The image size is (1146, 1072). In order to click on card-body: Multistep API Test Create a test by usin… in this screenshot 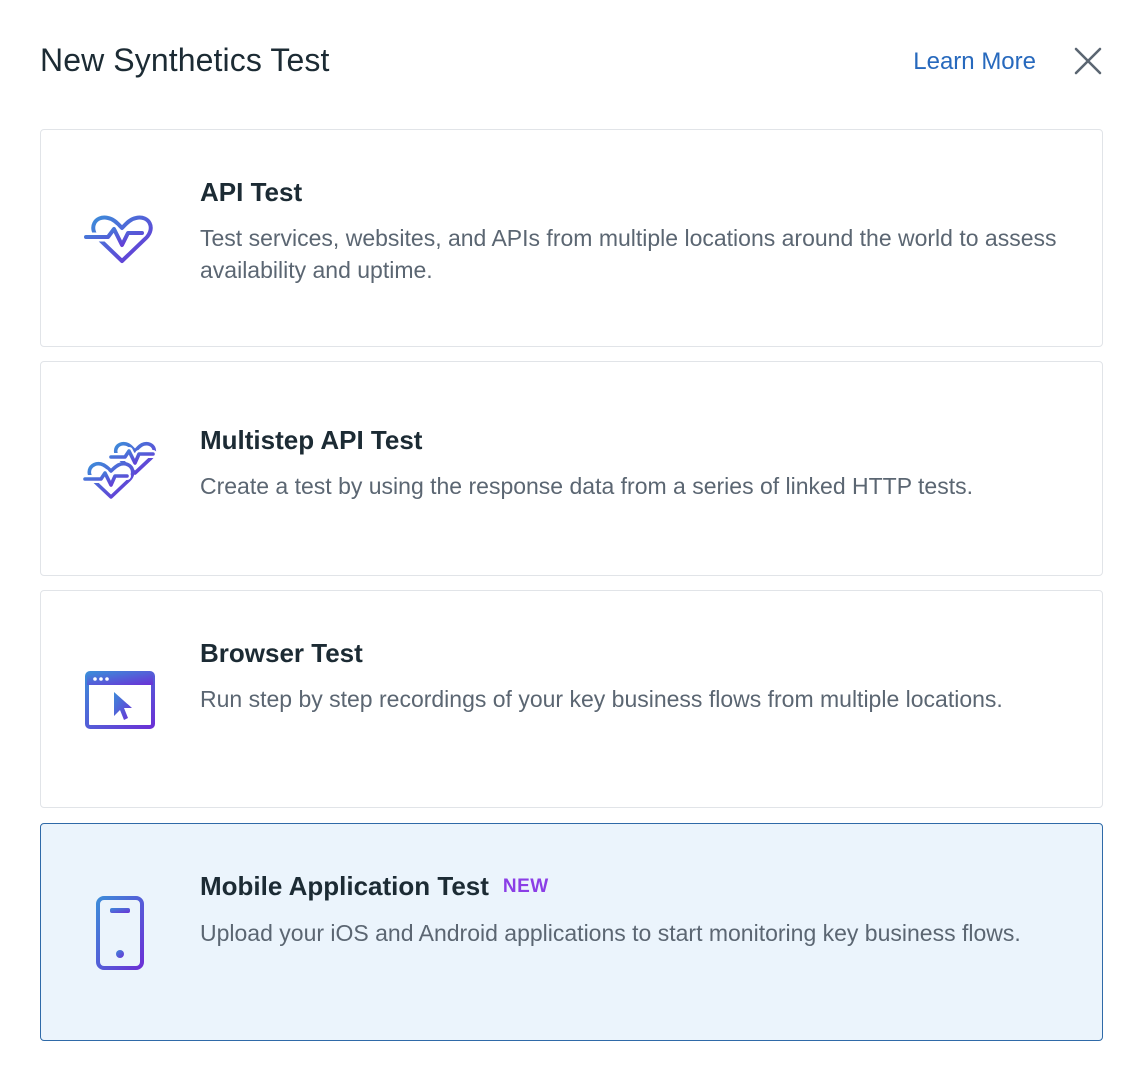, I will do `click(631, 463)`.